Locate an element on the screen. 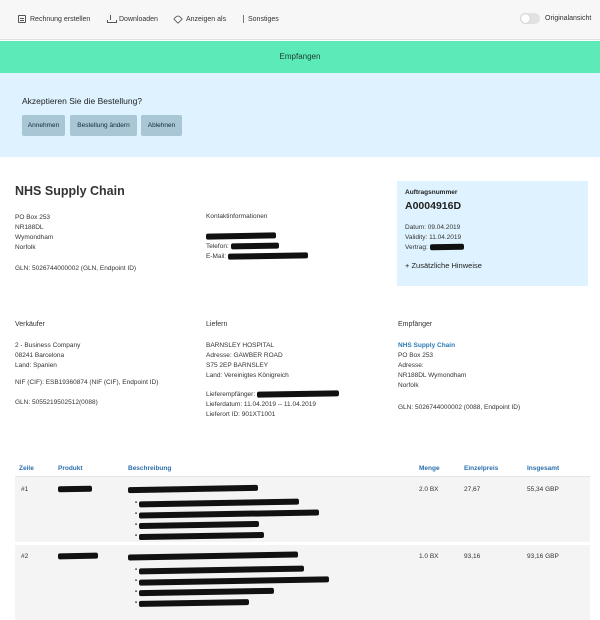 The width and height of the screenshot is (600, 620). sender-address-line: NR188DL is located at coordinates (29, 227).